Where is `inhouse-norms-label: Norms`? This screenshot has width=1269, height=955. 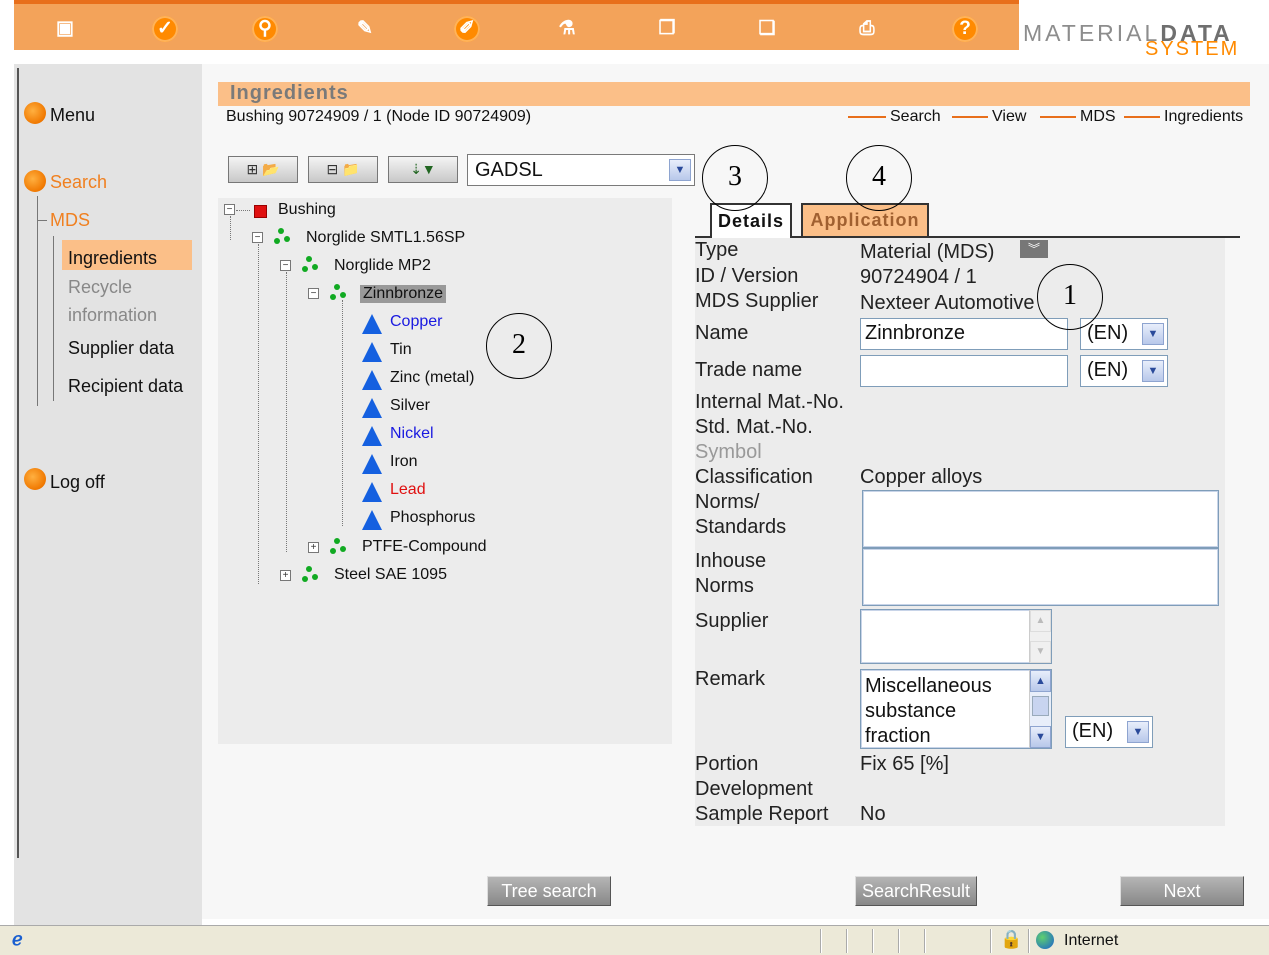
inhouse-norms-label: Norms is located at coordinates (724, 586).